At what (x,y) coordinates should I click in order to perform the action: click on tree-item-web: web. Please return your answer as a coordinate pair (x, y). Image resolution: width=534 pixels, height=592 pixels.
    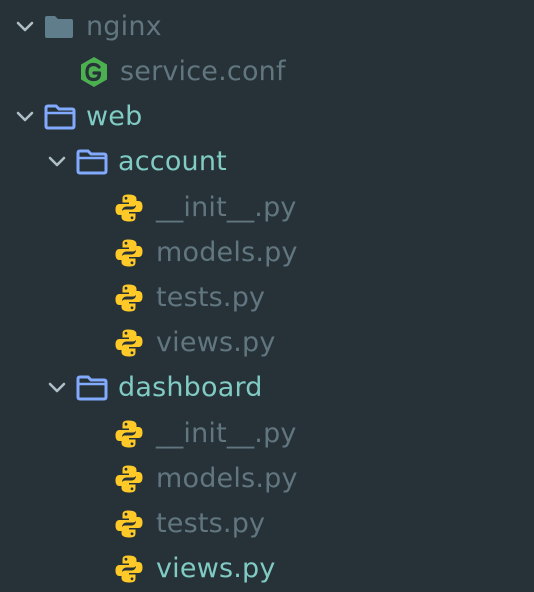
    Looking at the image, I should click on (267, 116).